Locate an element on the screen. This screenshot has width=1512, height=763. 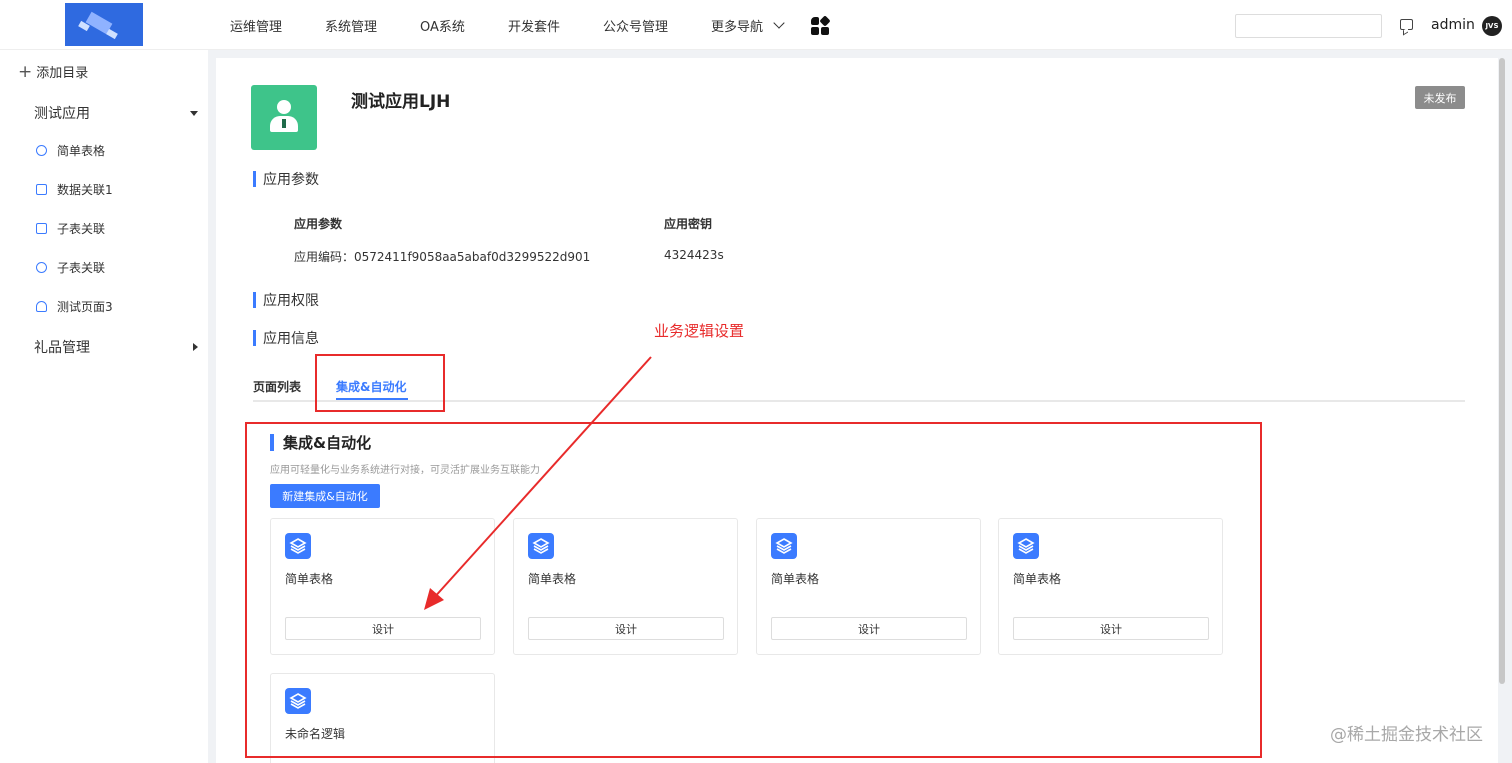
scrollbar is located at coordinates (1502, 371).